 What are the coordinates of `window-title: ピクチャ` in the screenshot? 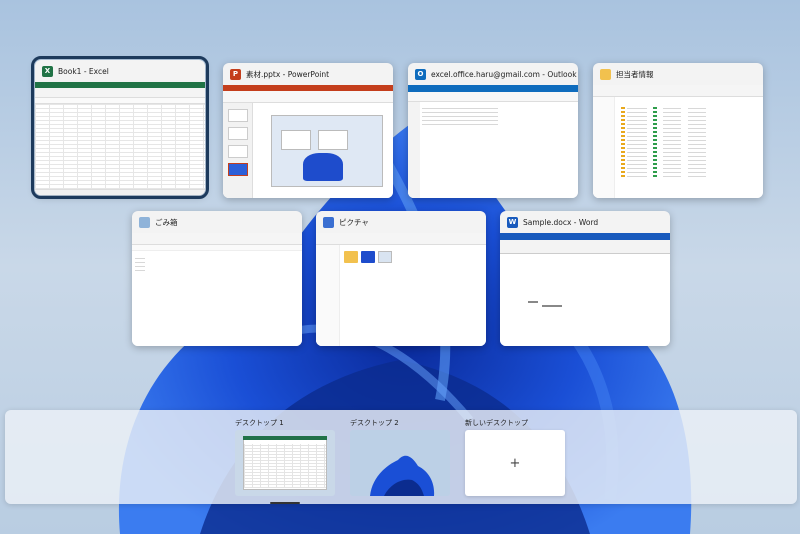 It's located at (354, 222).